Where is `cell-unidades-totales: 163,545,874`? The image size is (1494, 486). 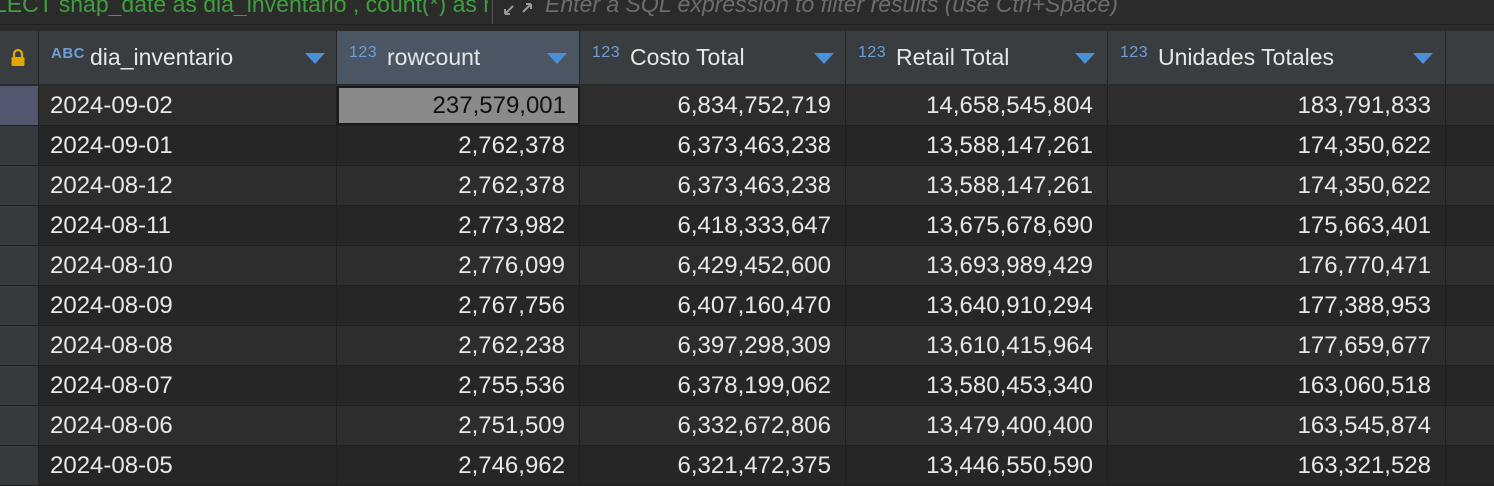
cell-unidades-totales: 163,545,874 is located at coordinates (1277, 425).